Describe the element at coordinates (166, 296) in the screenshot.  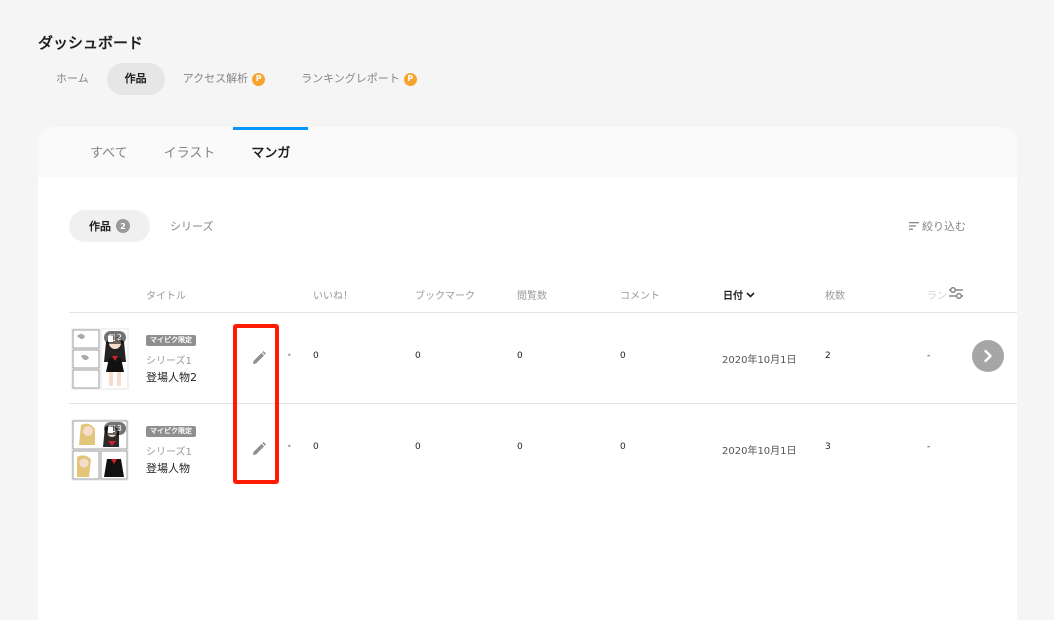
I see `col-title: タイトル` at that location.